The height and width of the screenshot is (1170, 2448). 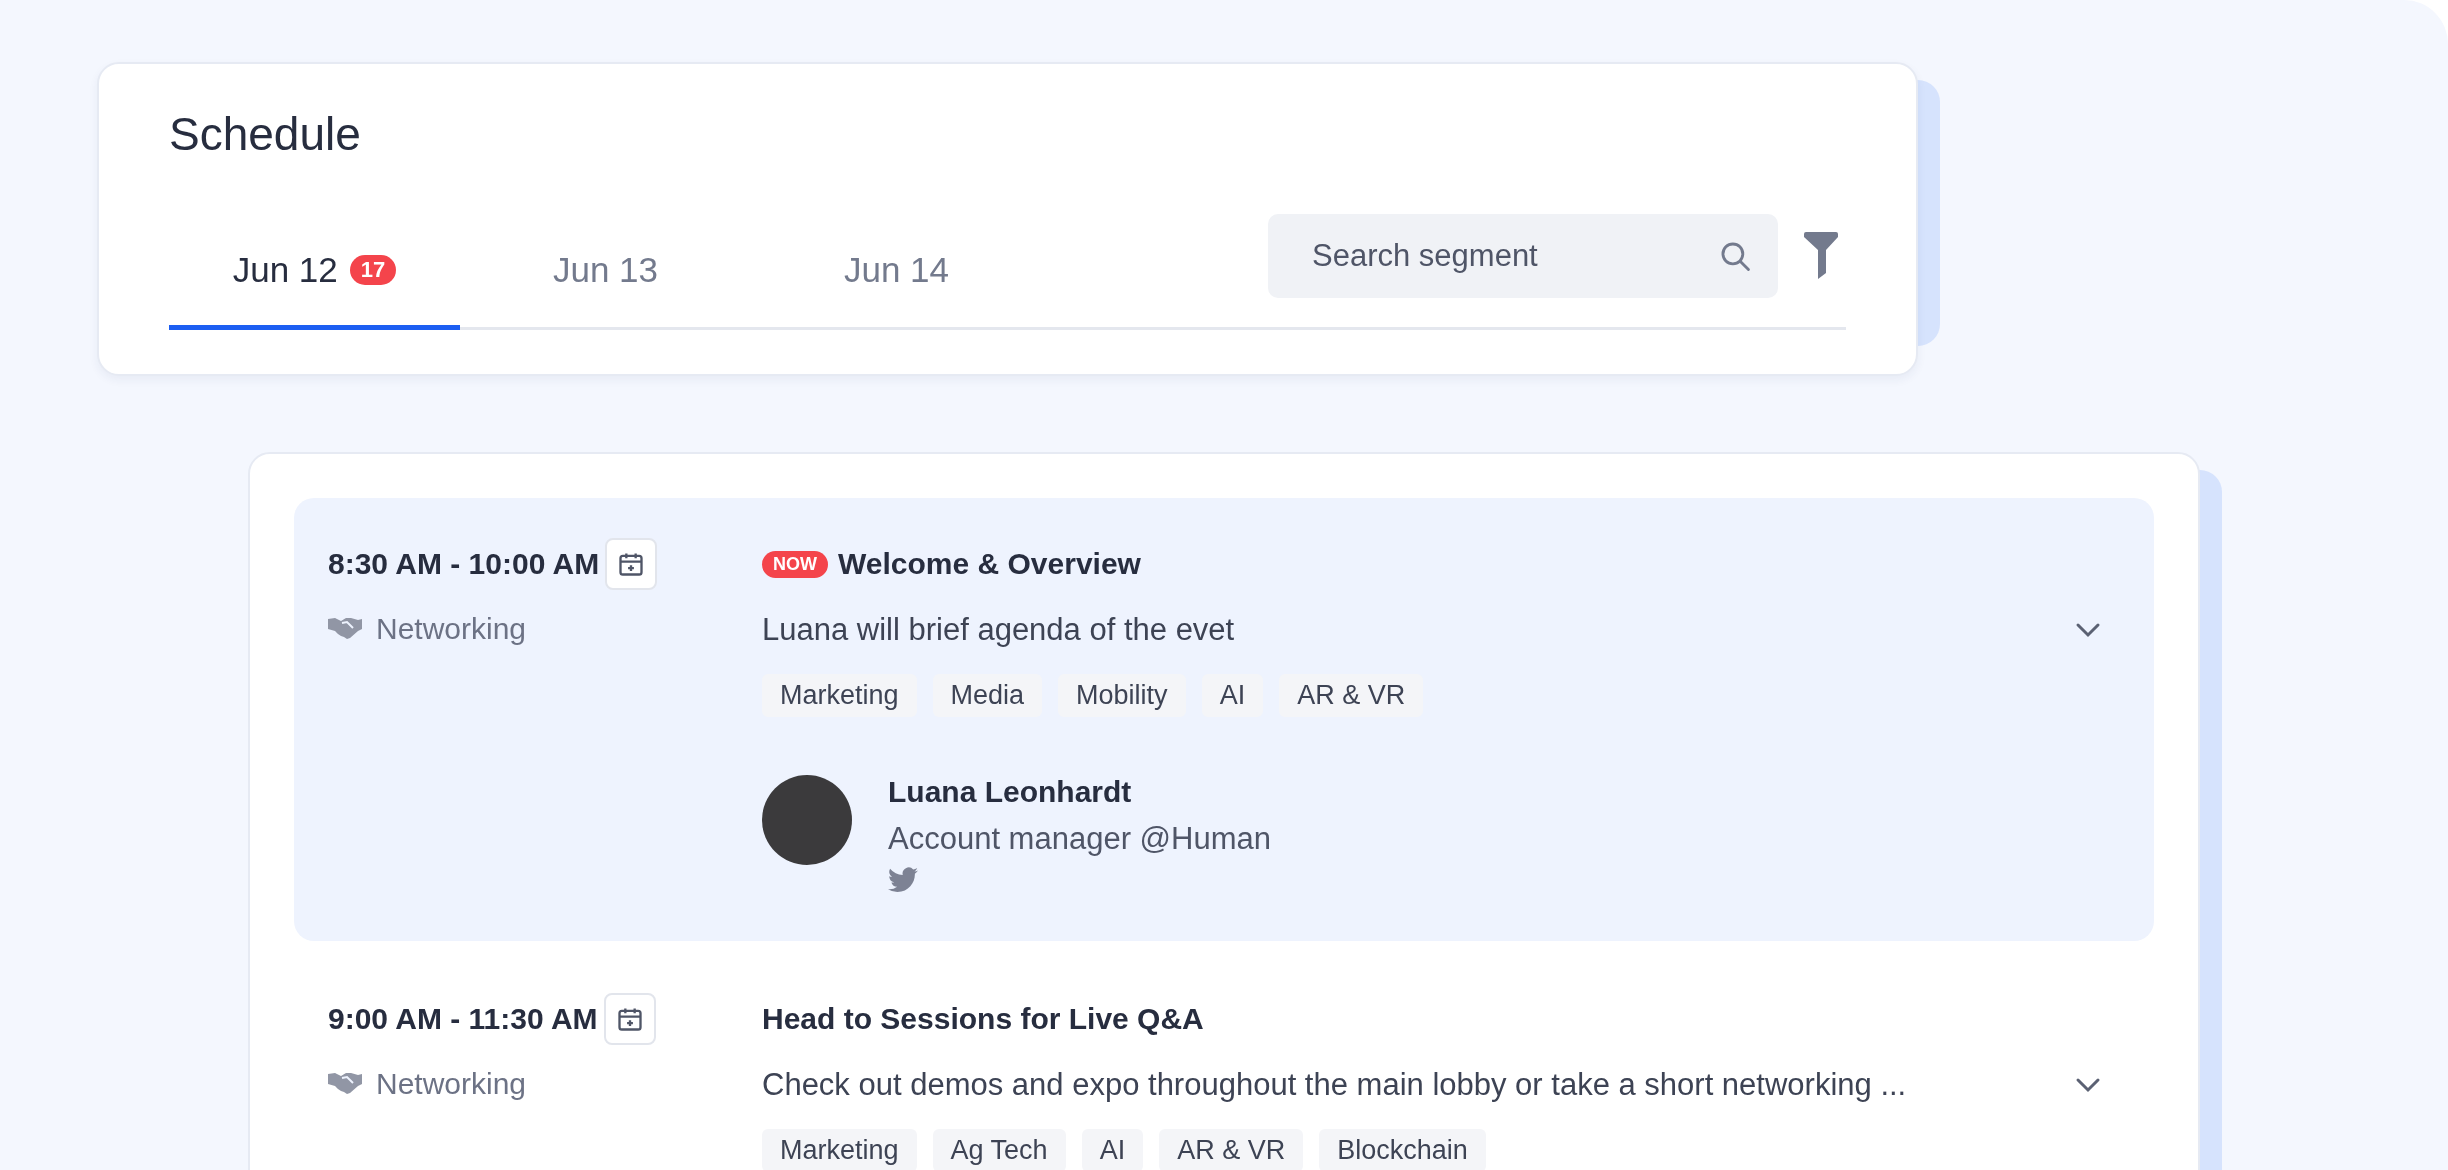 I want to click on date-tab: Jun 12 17, so click(x=314, y=272).